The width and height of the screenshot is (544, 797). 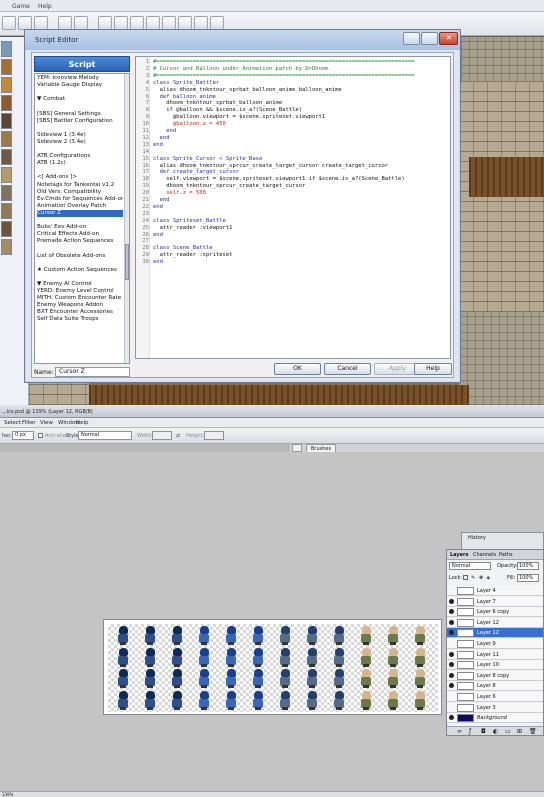 What do you see at coordinates (470, 731) in the screenshot?
I see `fx-icon: ƒ` at bounding box center [470, 731].